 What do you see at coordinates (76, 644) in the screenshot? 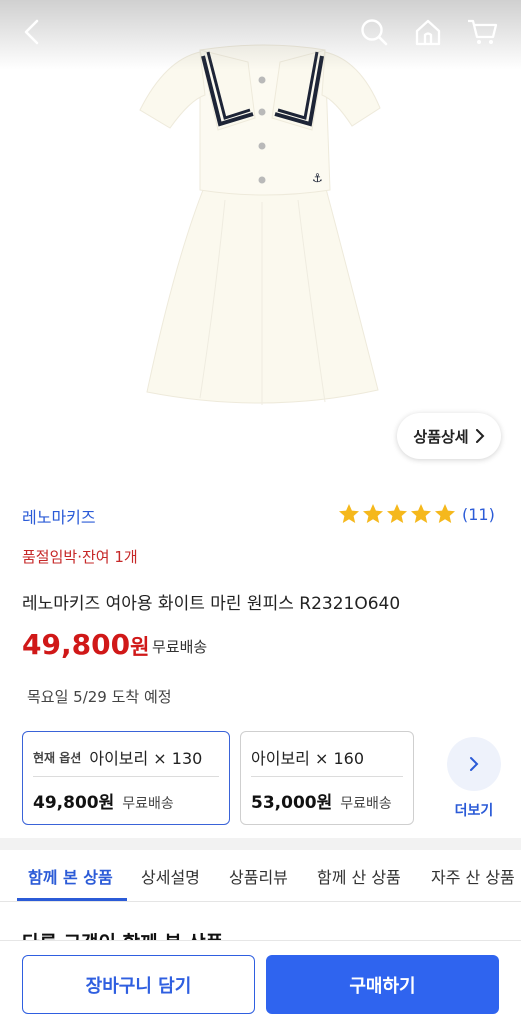
I see `price-value: 49,800` at bounding box center [76, 644].